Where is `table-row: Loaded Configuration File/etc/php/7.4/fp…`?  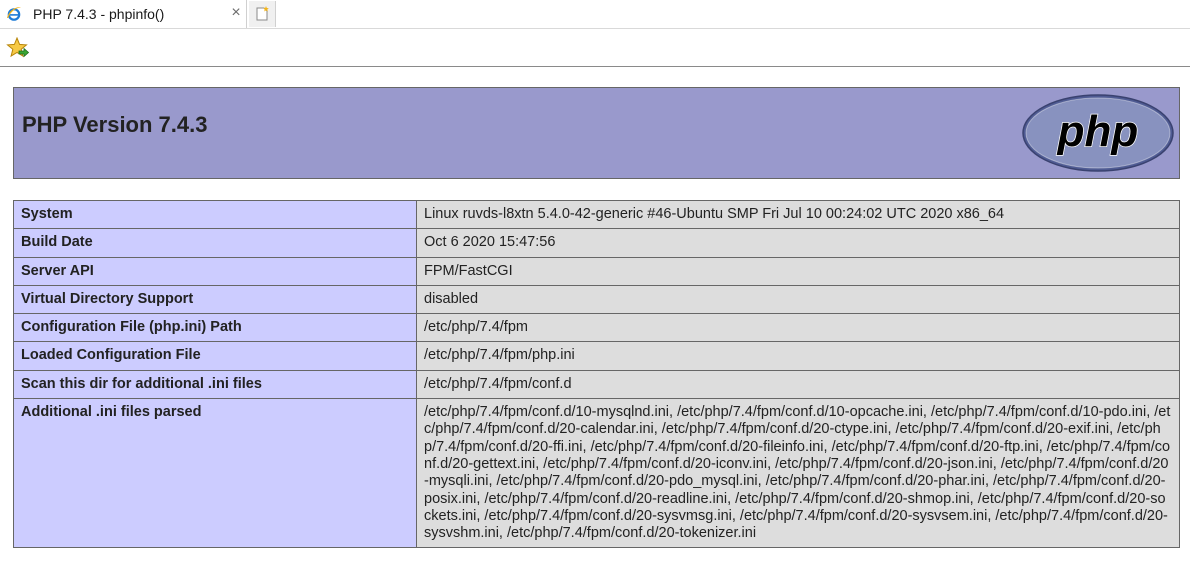 table-row: Loaded Configuration File/etc/php/7.4/fp… is located at coordinates (596, 356).